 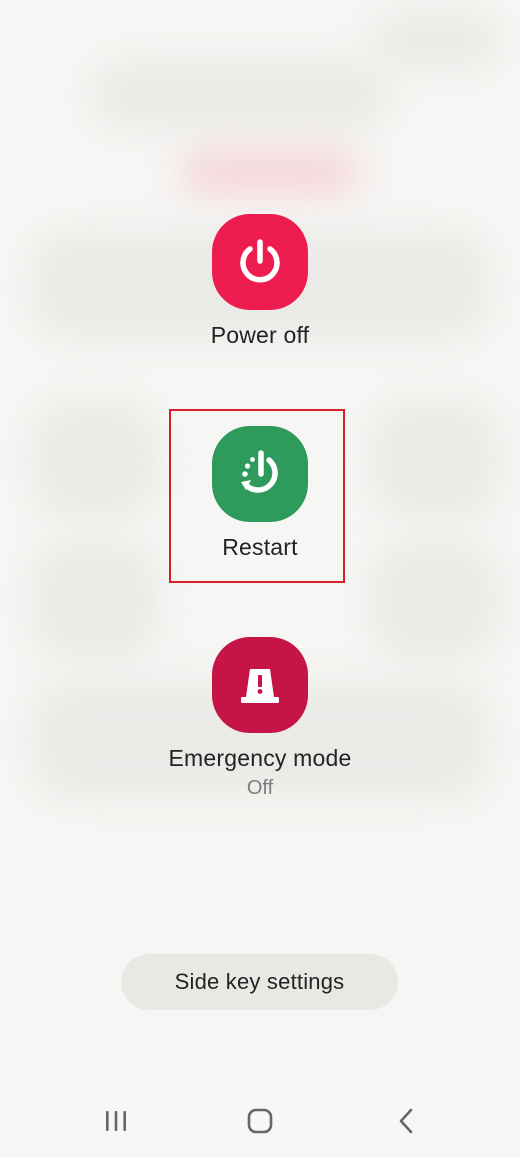 I want to click on emergency-mode-option: Emergency mode Off, so click(x=260, y=719).